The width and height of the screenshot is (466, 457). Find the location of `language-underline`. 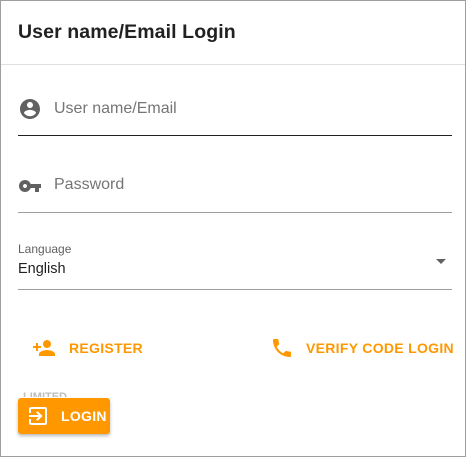

language-underline is located at coordinates (235, 289).